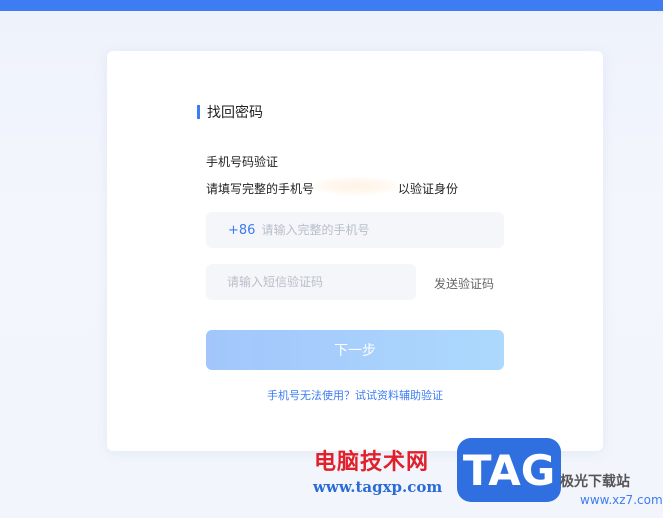  What do you see at coordinates (355, 395) in the screenshot?
I see `alternate-verify-link: 手机号无法使用？试试资料辅助验证` at bounding box center [355, 395].